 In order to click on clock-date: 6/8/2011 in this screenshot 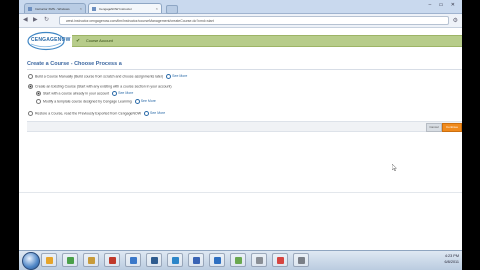, I will do `click(452, 262)`.